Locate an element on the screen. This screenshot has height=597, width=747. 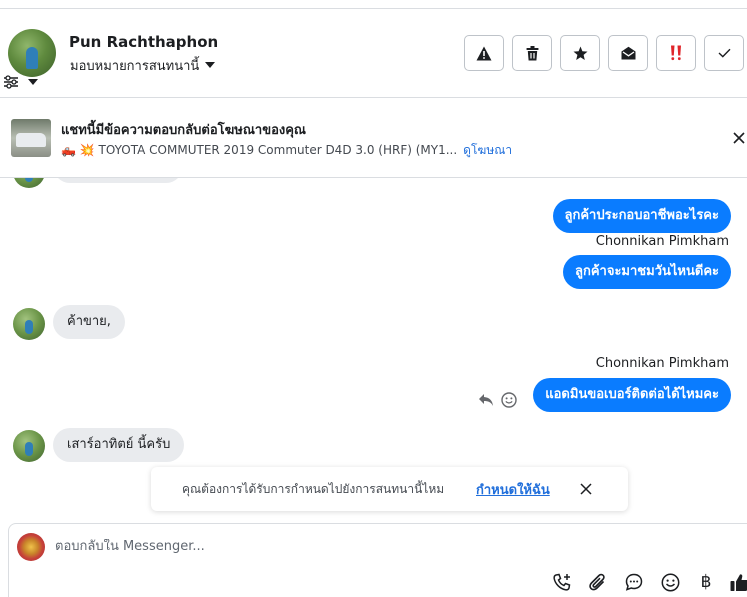
speech-bubble-icon is located at coordinates (634, 582).